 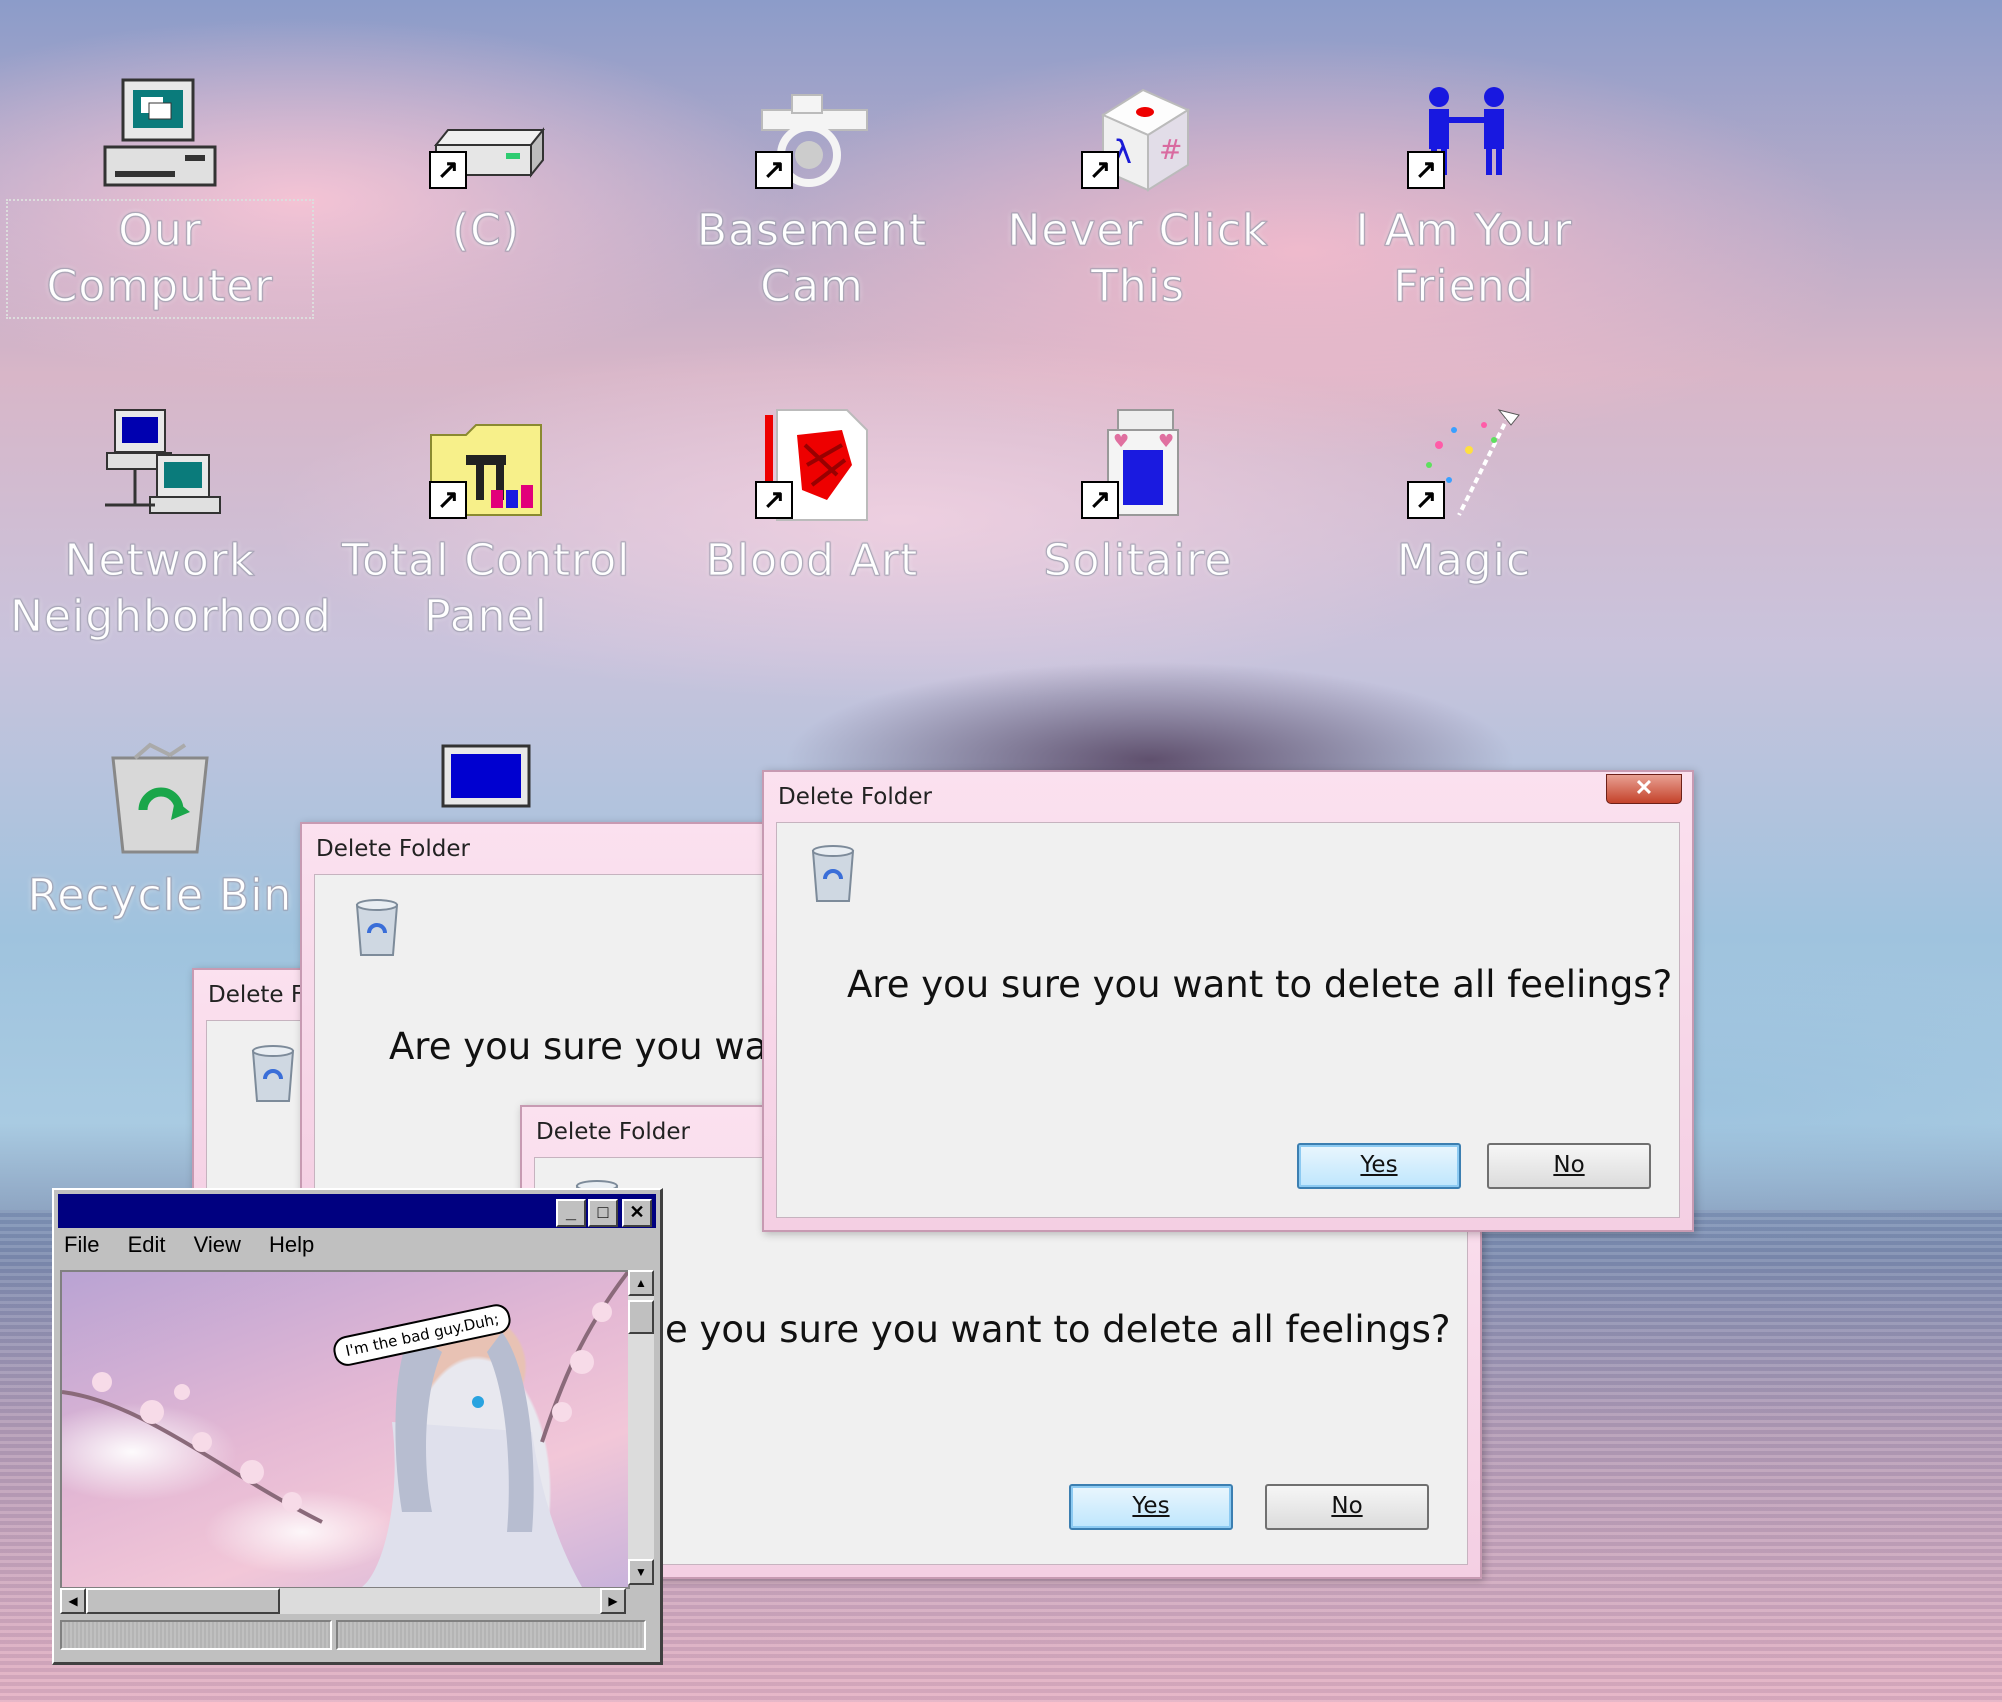 I want to click on maximize-button: □, so click(x=603, y=1213).